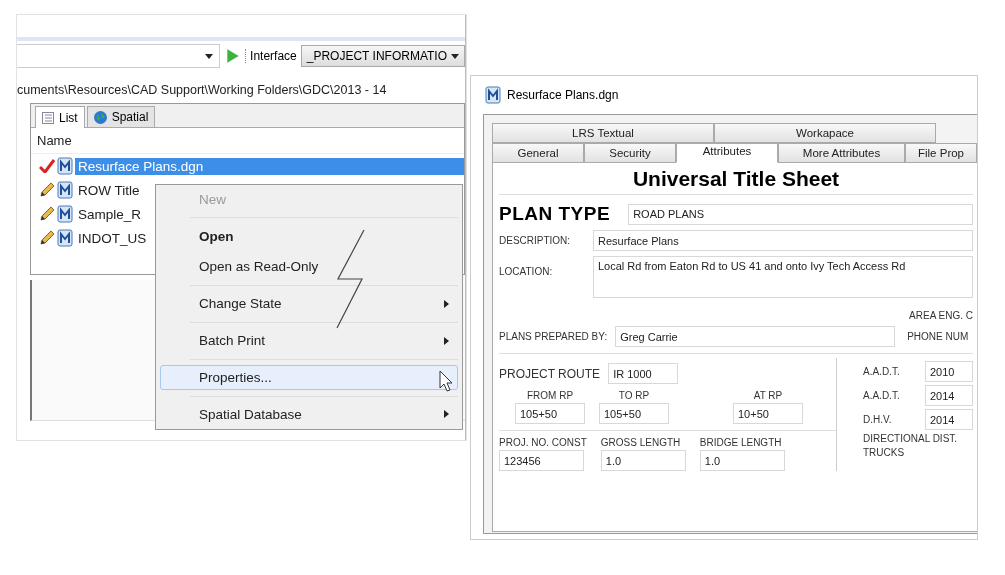 Image resolution: width=1005 pixels, height=575 pixels. I want to click on input-field: Greg Carrie, so click(755, 336).